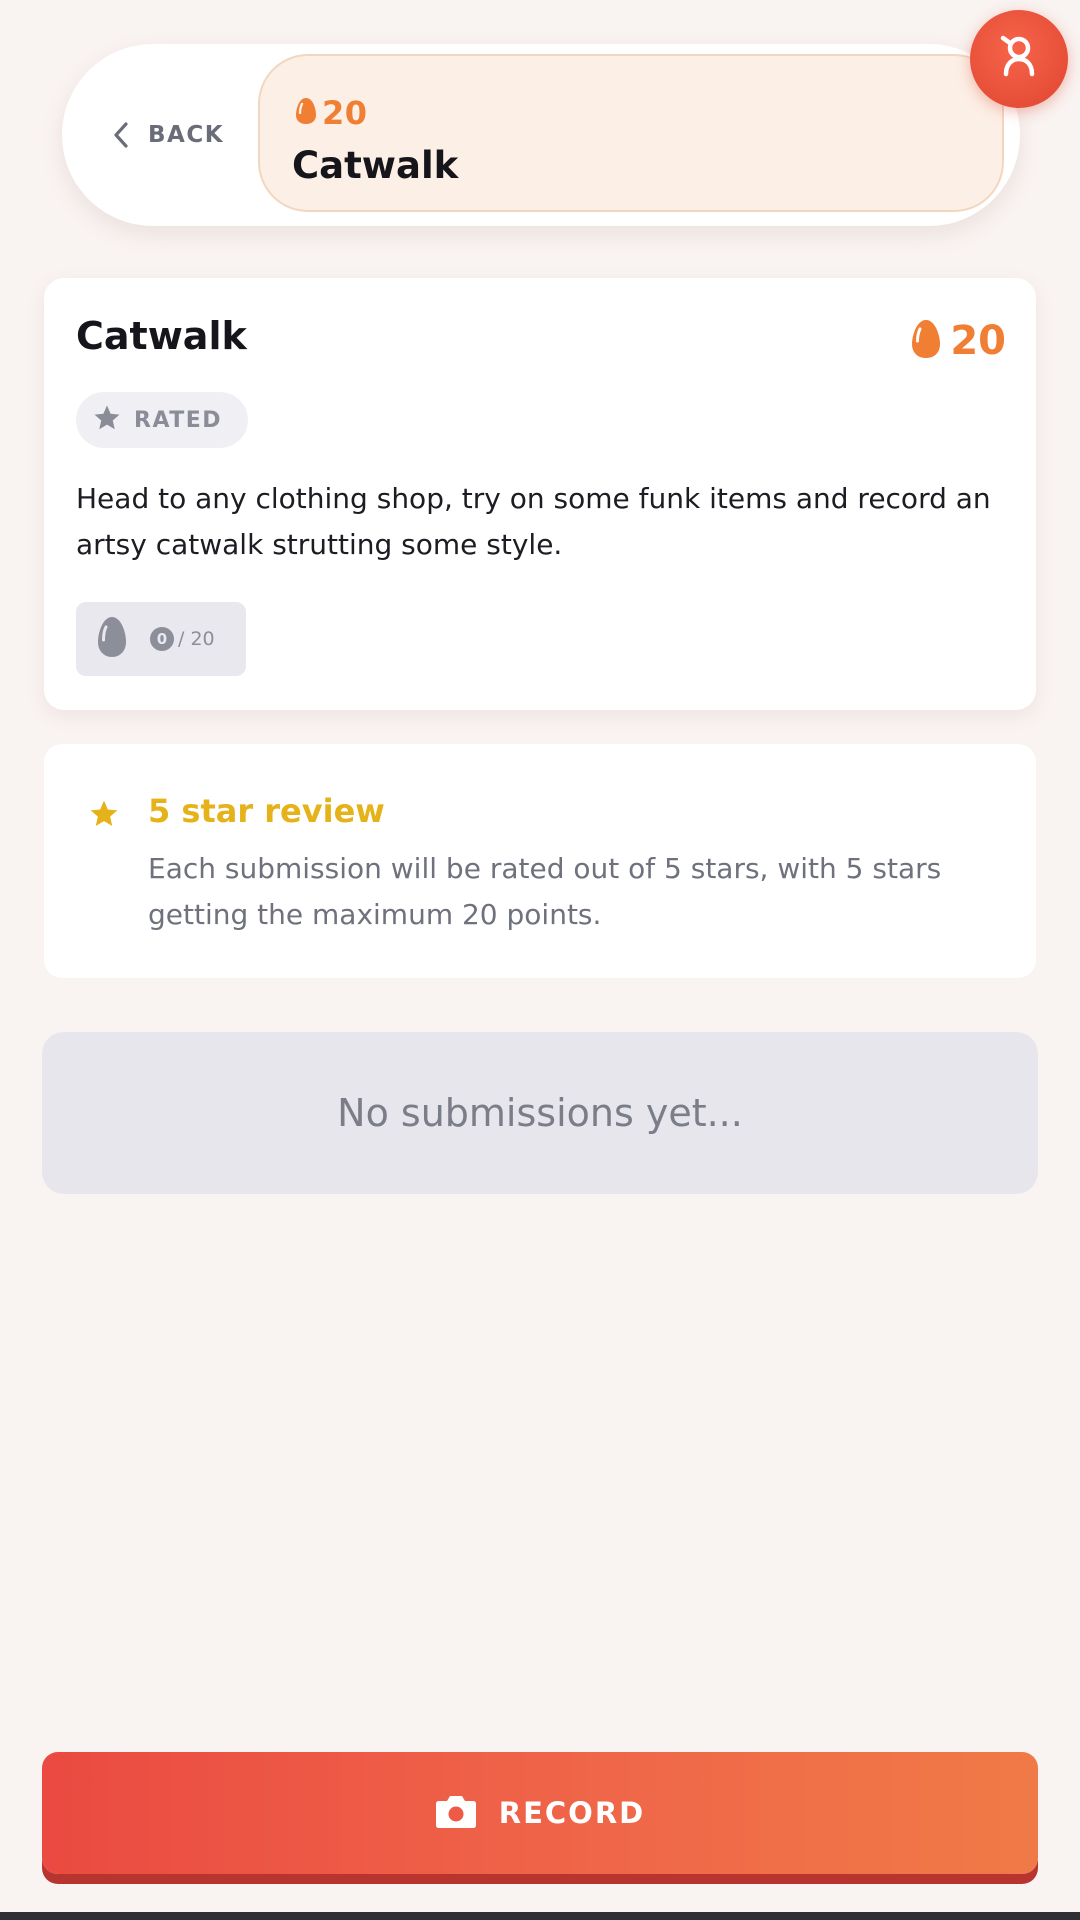 The image size is (1080, 1920). I want to click on rated-label: RATED, so click(178, 420).